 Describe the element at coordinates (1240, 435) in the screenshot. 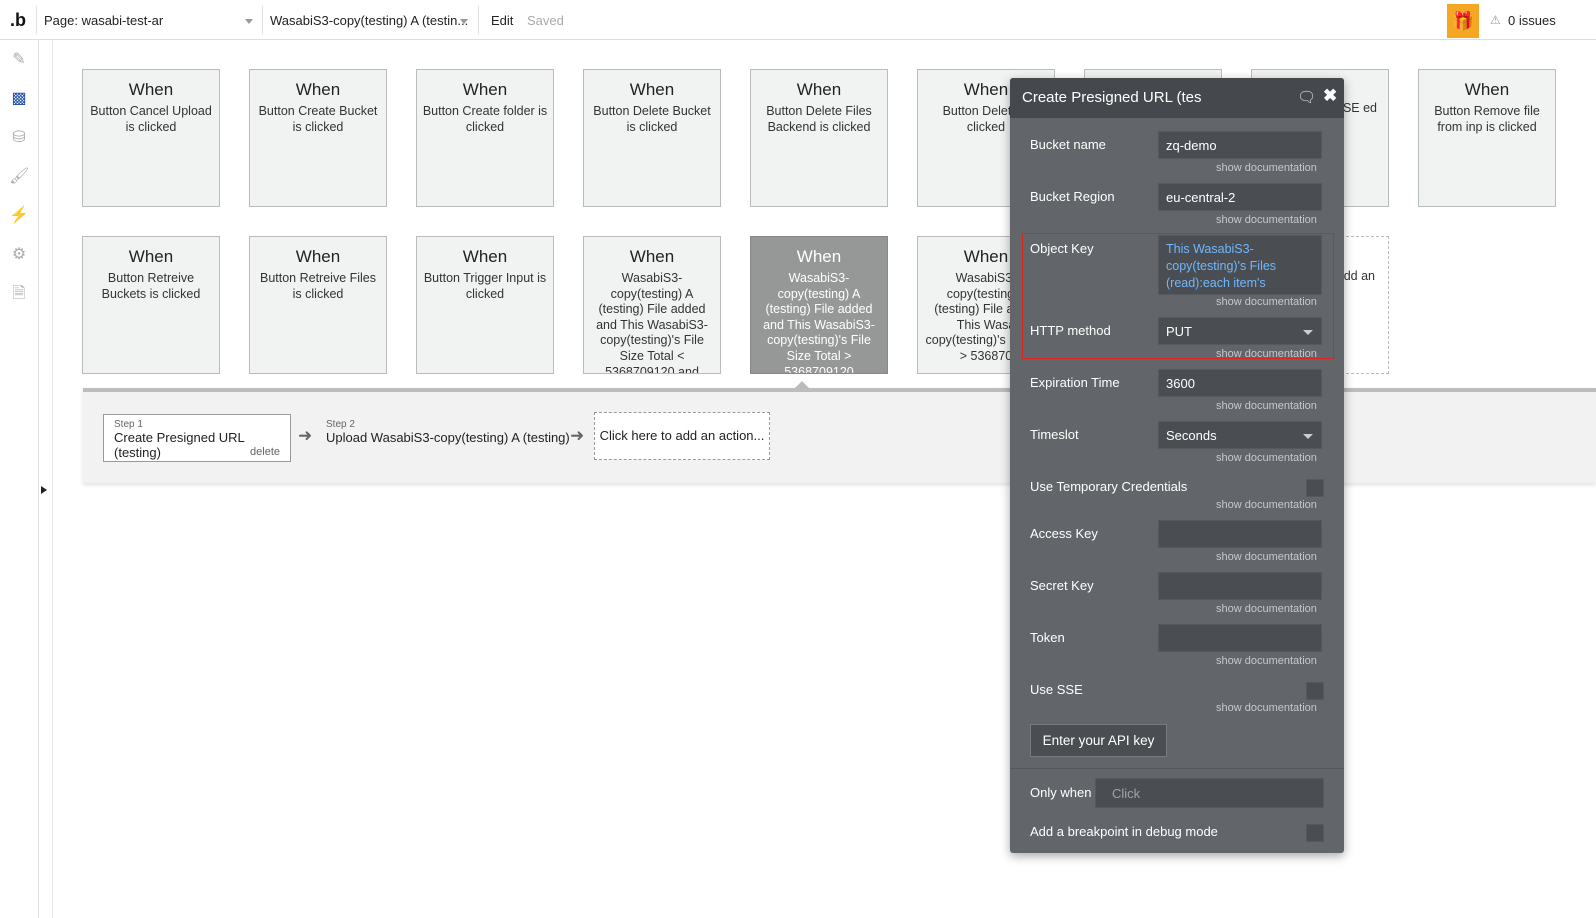

I see `timeslot-dropdown: Seconds` at that location.